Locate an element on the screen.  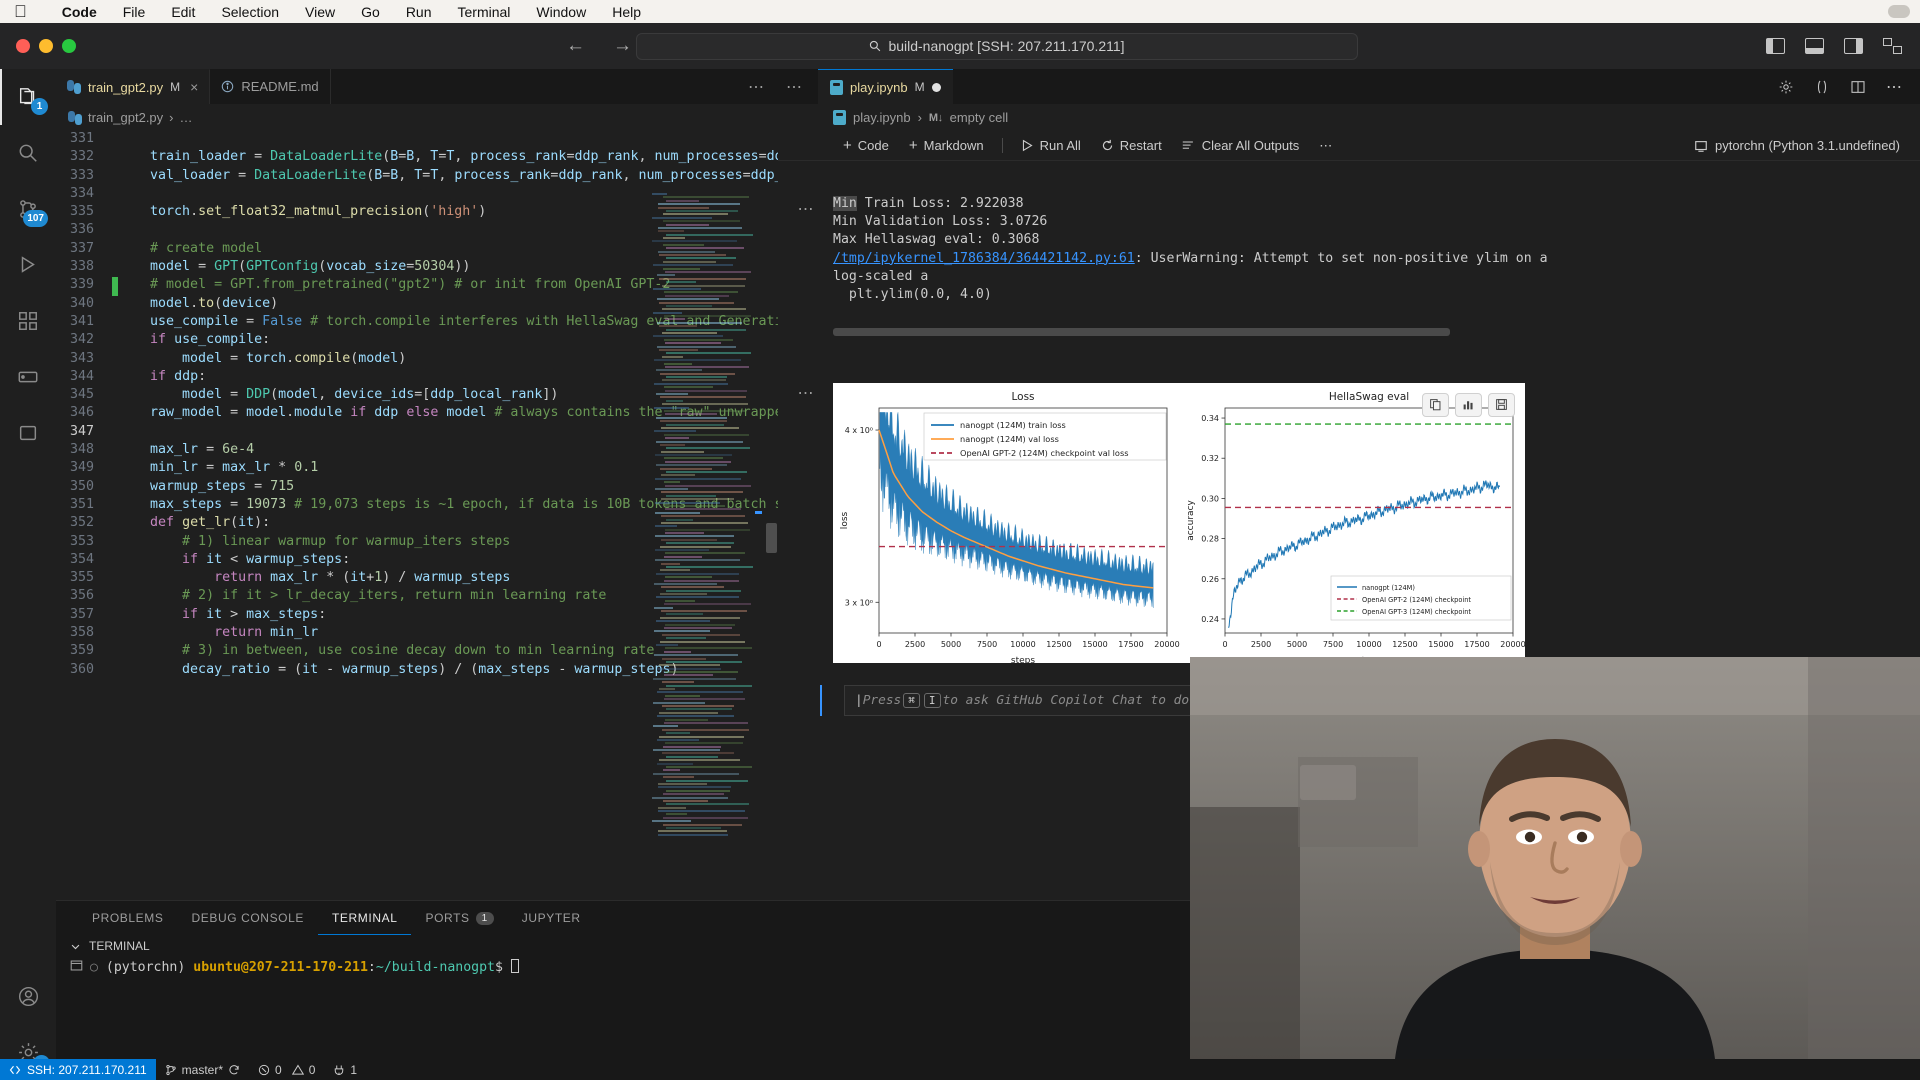
breadcrumb-file: train_gpt2.py is located at coordinates (125, 117).